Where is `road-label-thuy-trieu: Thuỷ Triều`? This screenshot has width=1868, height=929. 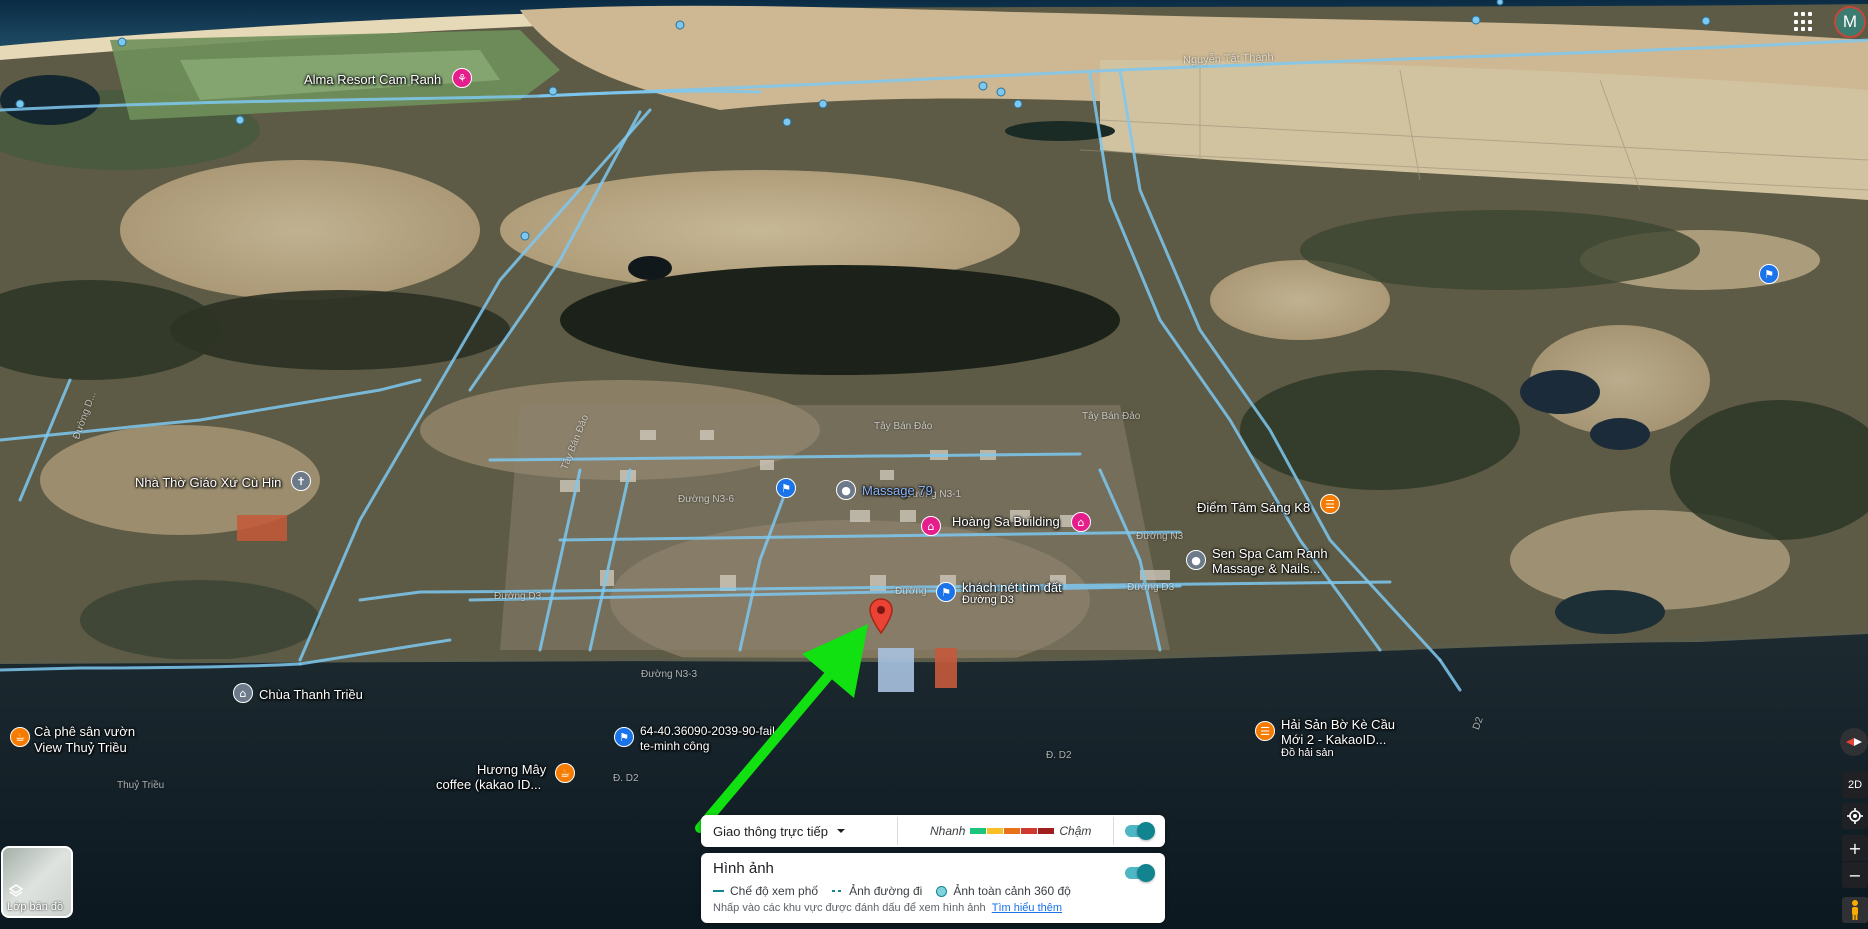 road-label-thuy-trieu: Thuỷ Triều is located at coordinates (141, 785).